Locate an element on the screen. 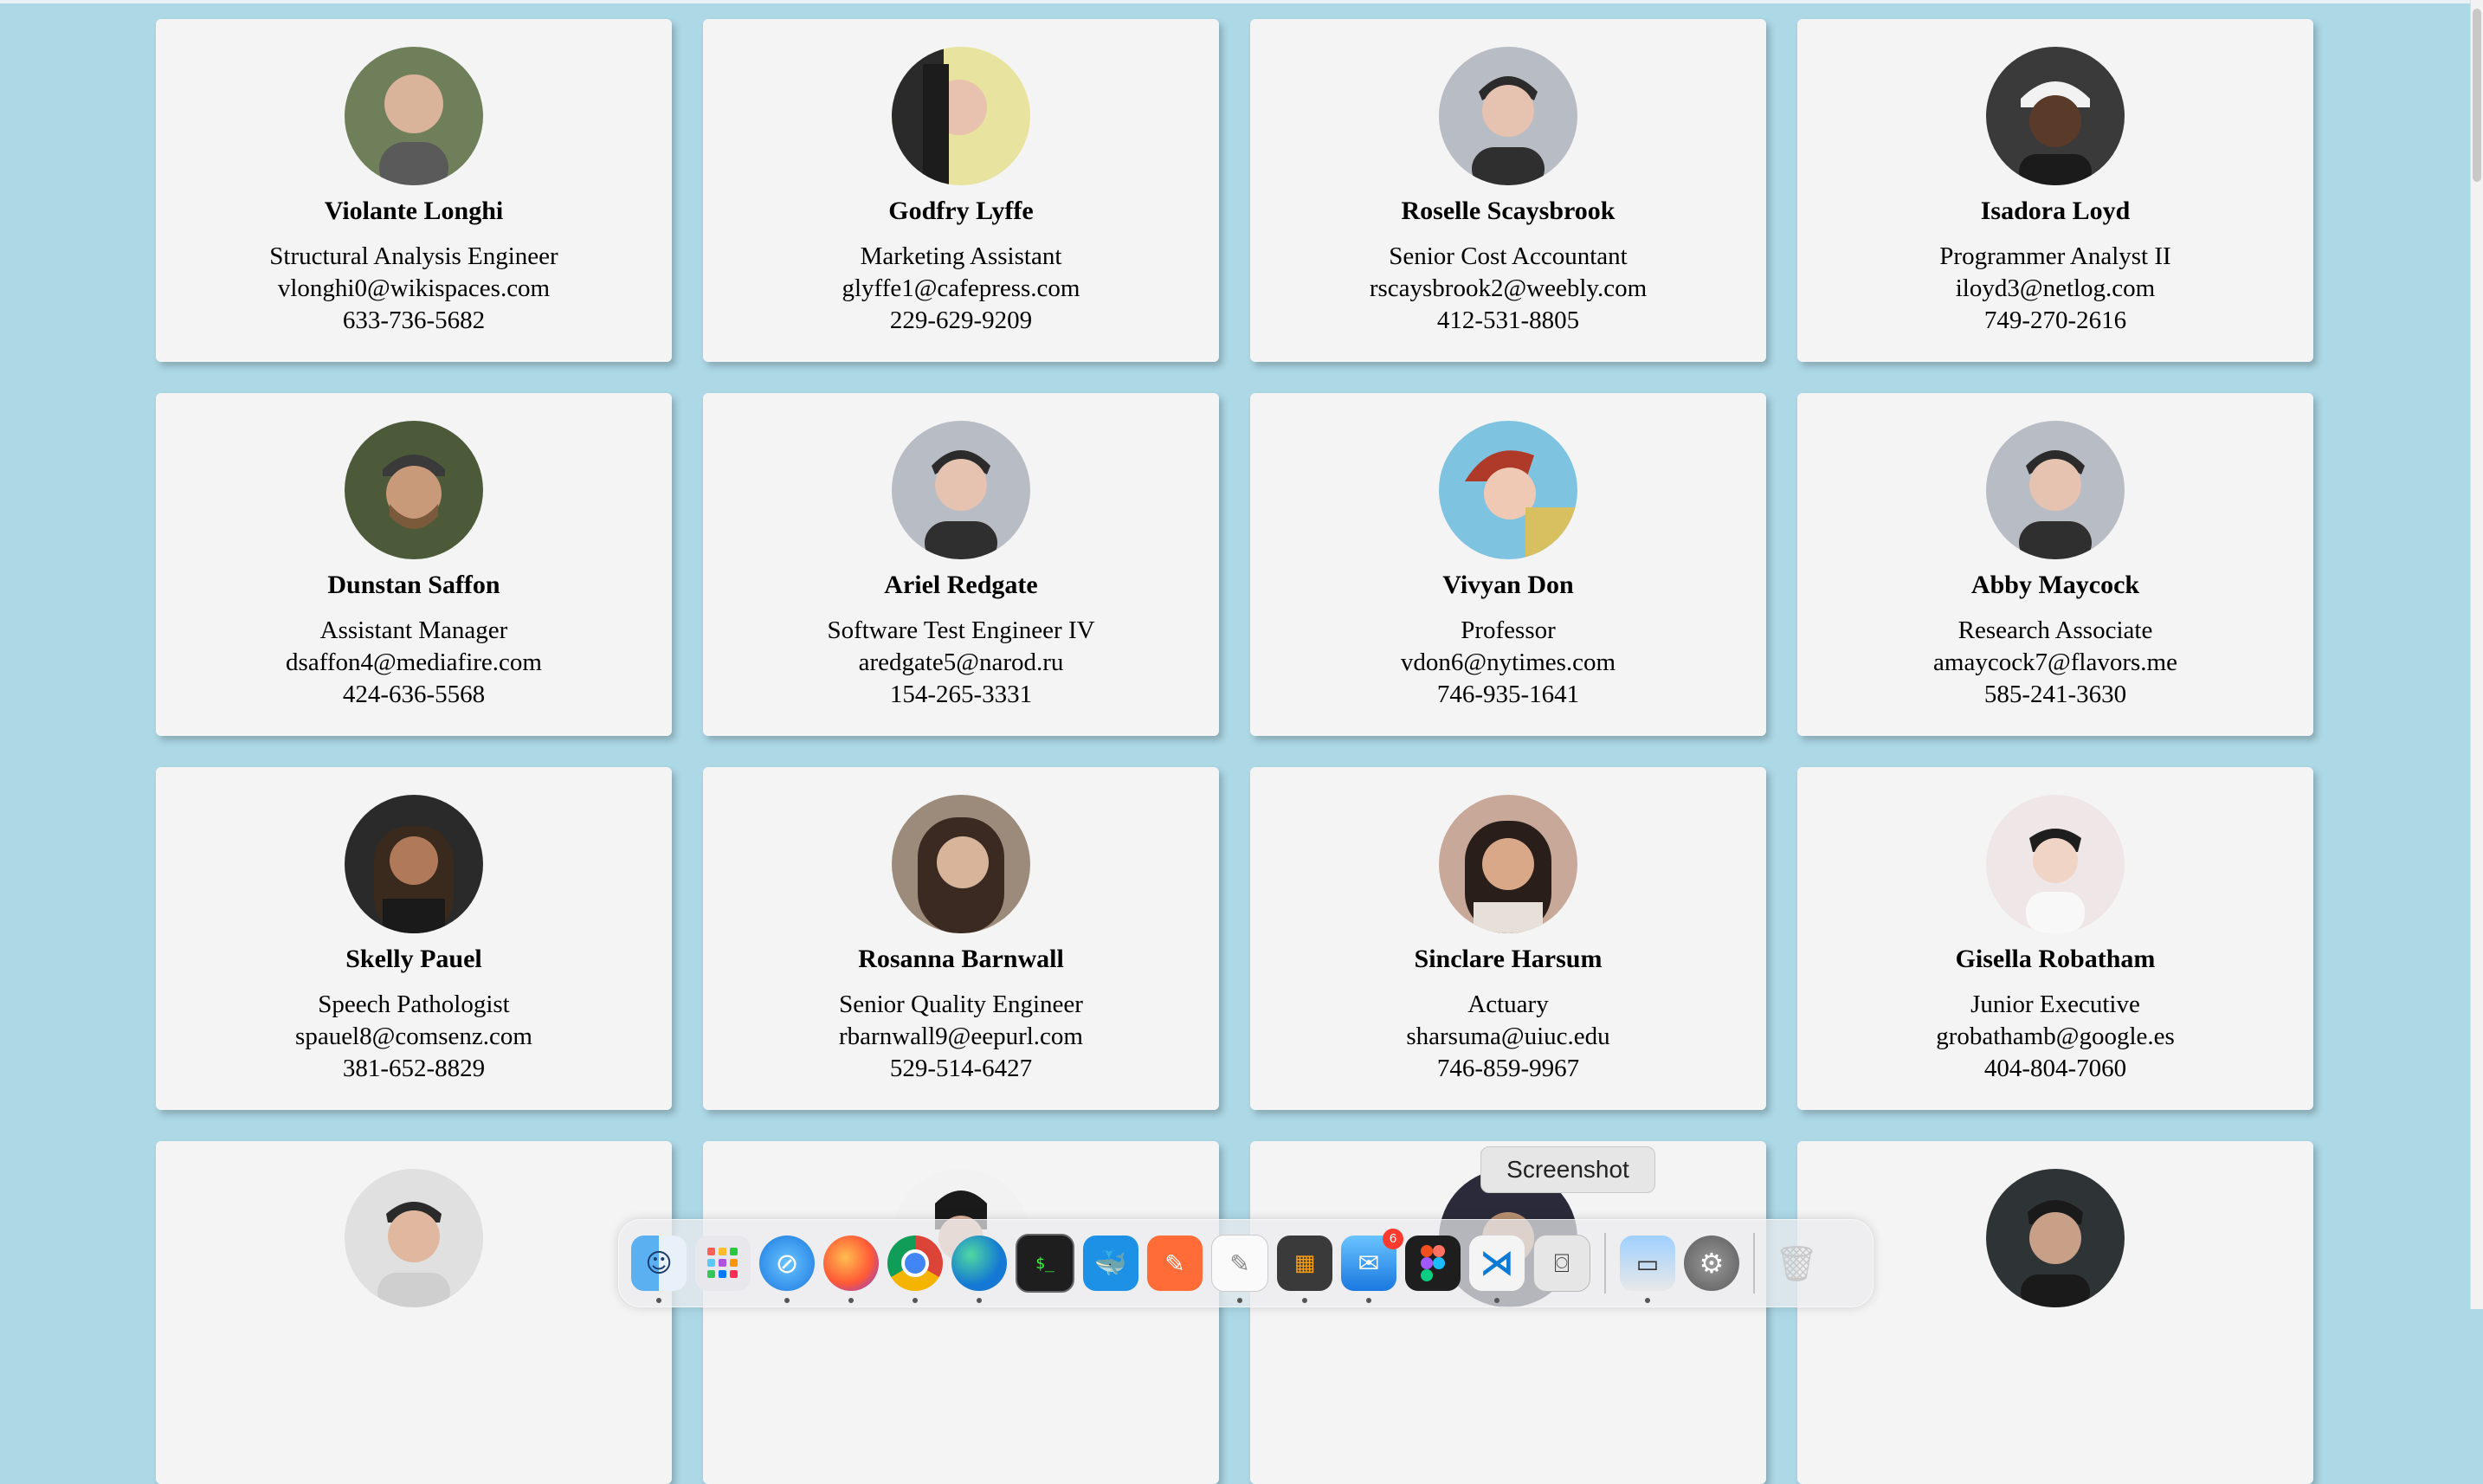  contact-email: spauel8@comsenz.com is located at coordinates (413, 1036).